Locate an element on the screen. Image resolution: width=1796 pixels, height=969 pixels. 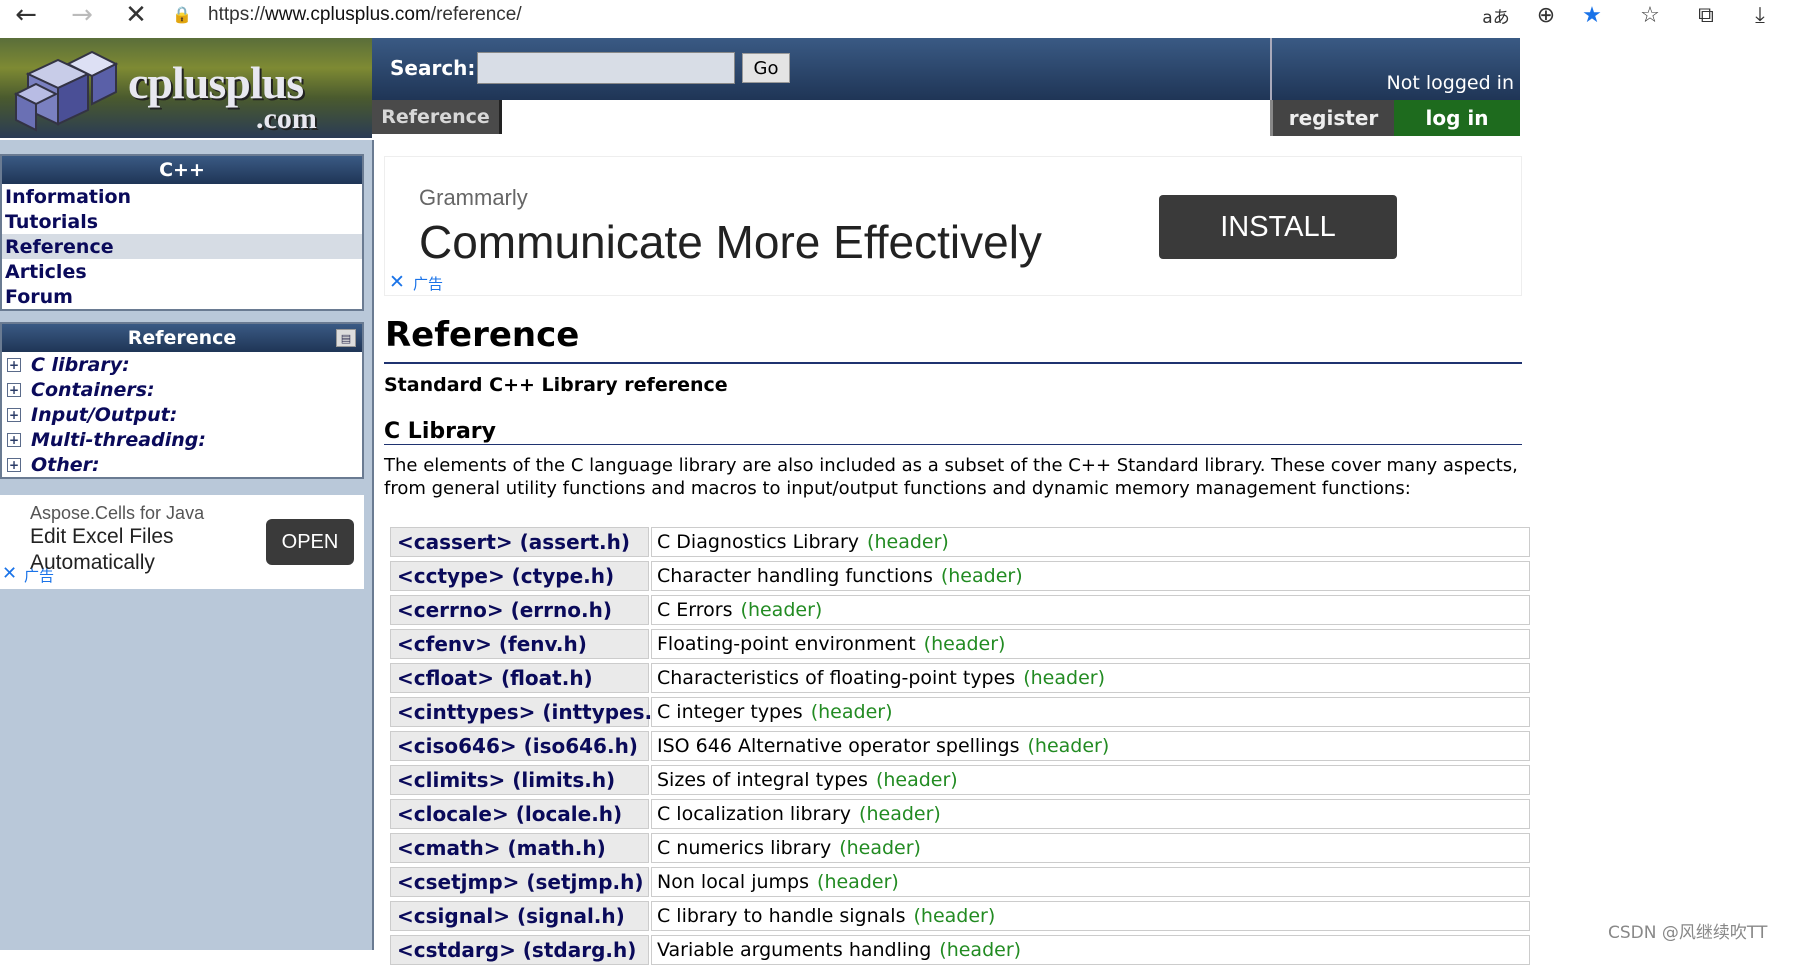
header-link: <climits> (limits.h) is located at coordinates (519, 780).